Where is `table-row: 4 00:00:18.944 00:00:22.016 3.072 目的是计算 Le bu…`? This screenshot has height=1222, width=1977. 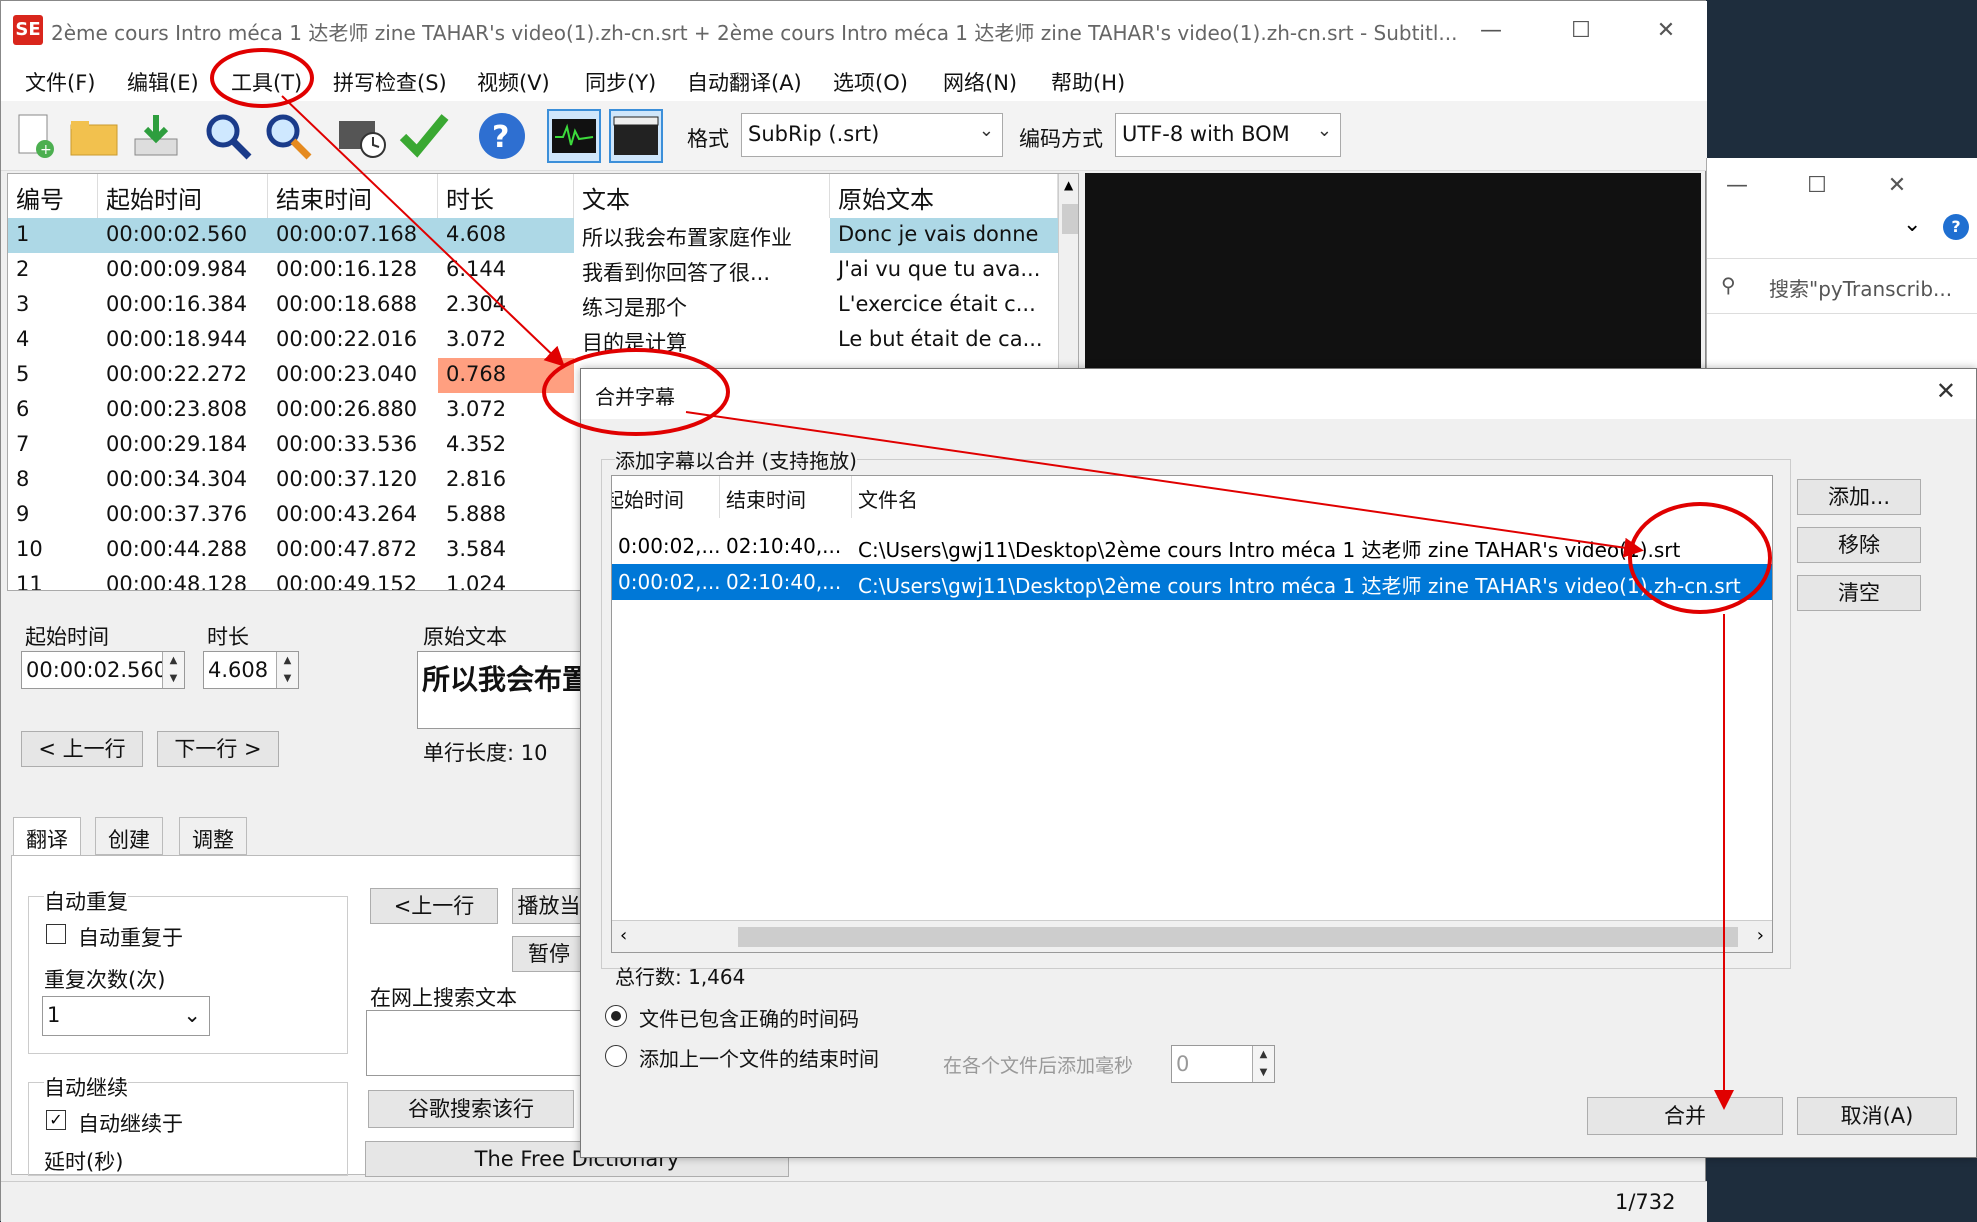
table-row: 4 00:00:18.944 00:00:22.016 3.072 目的是计算 Le bu… is located at coordinates (533, 340).